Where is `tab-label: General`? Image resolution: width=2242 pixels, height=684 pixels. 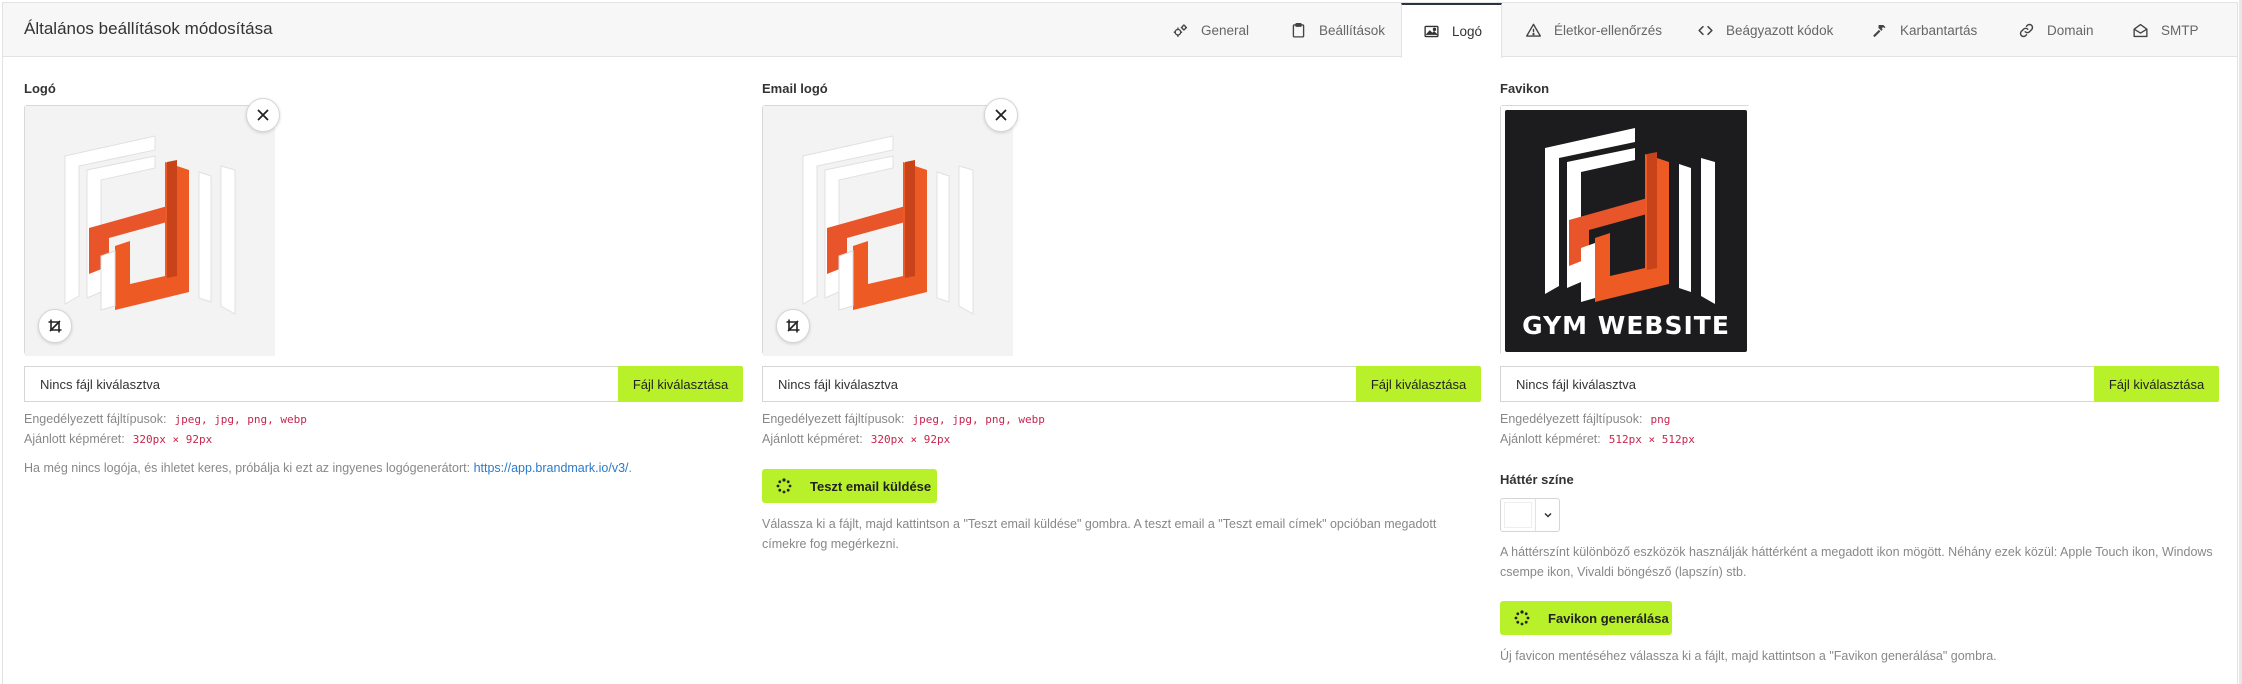 tab-label: General is located at coordinates (1225, 30).